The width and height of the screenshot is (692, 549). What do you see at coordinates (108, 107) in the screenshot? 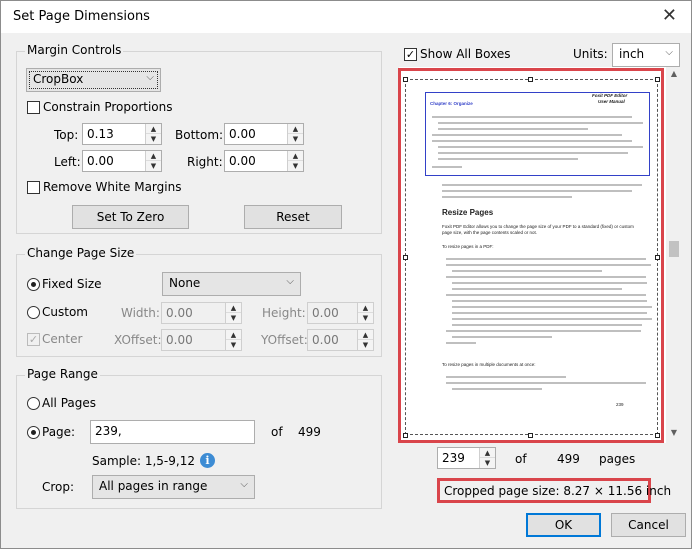
I see `constrain-proportions-label: Constrain Proportions` at bounding box center [108, 107].